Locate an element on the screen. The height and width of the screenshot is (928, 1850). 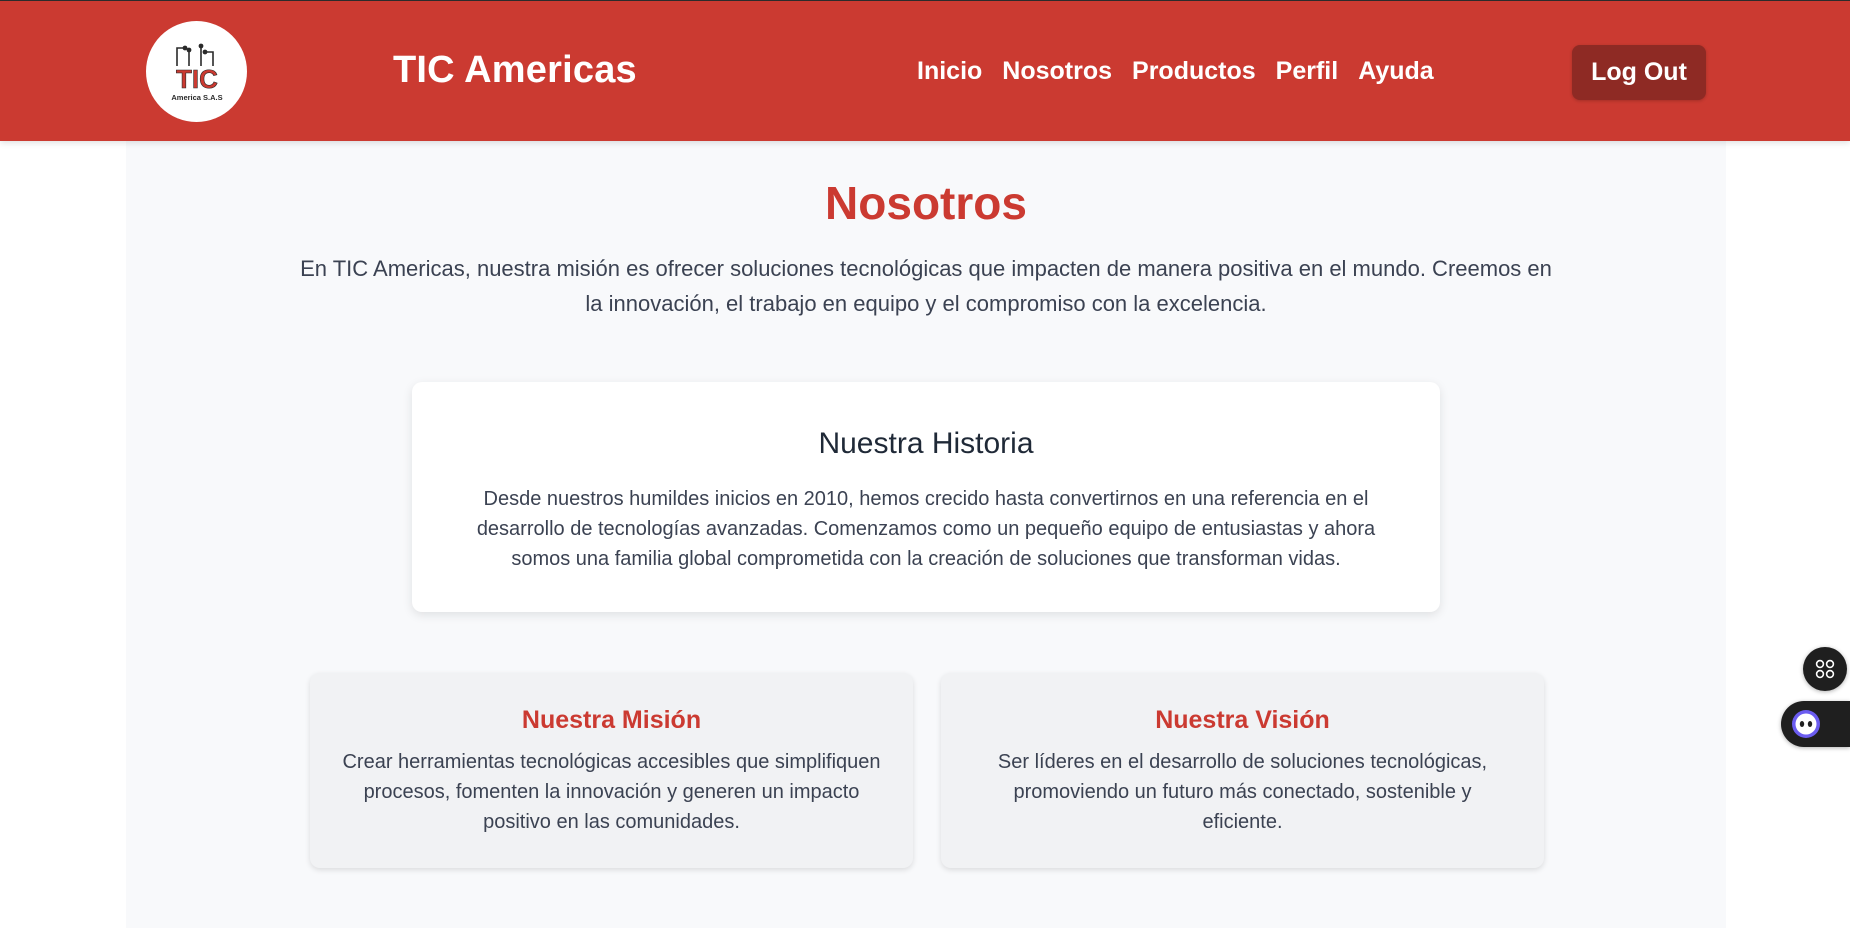
logout-button: Log Out is located at coordinates (1639, 72).